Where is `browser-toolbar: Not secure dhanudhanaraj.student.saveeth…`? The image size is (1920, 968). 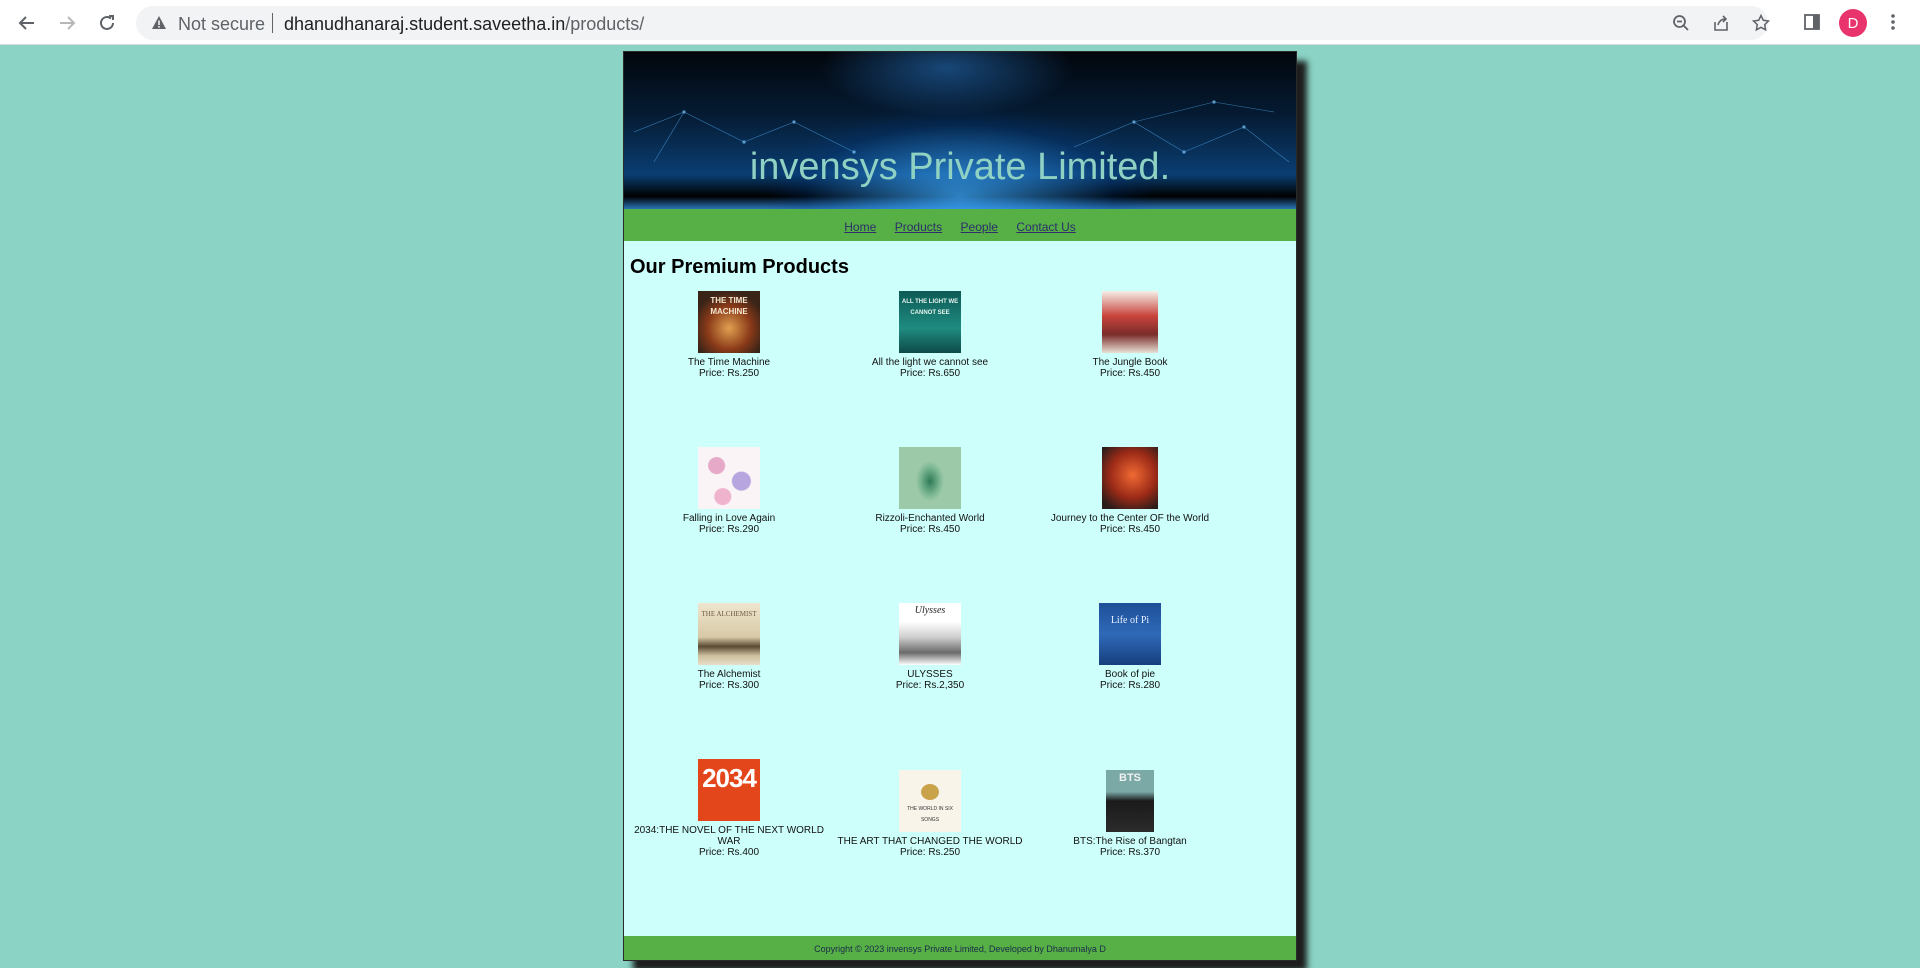 browser-toolbar: Not secure dhanudhanaraj.student.saveeth… is located at coordinates (960, 22).